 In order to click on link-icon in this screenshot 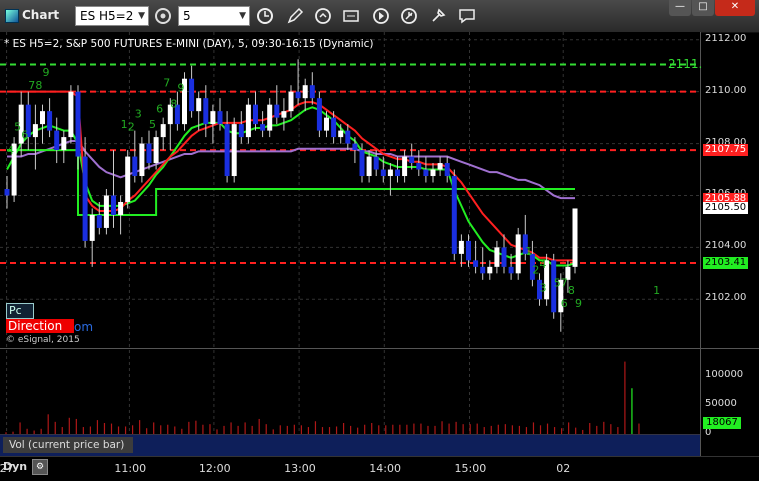, I will do `click(163, 16)`.